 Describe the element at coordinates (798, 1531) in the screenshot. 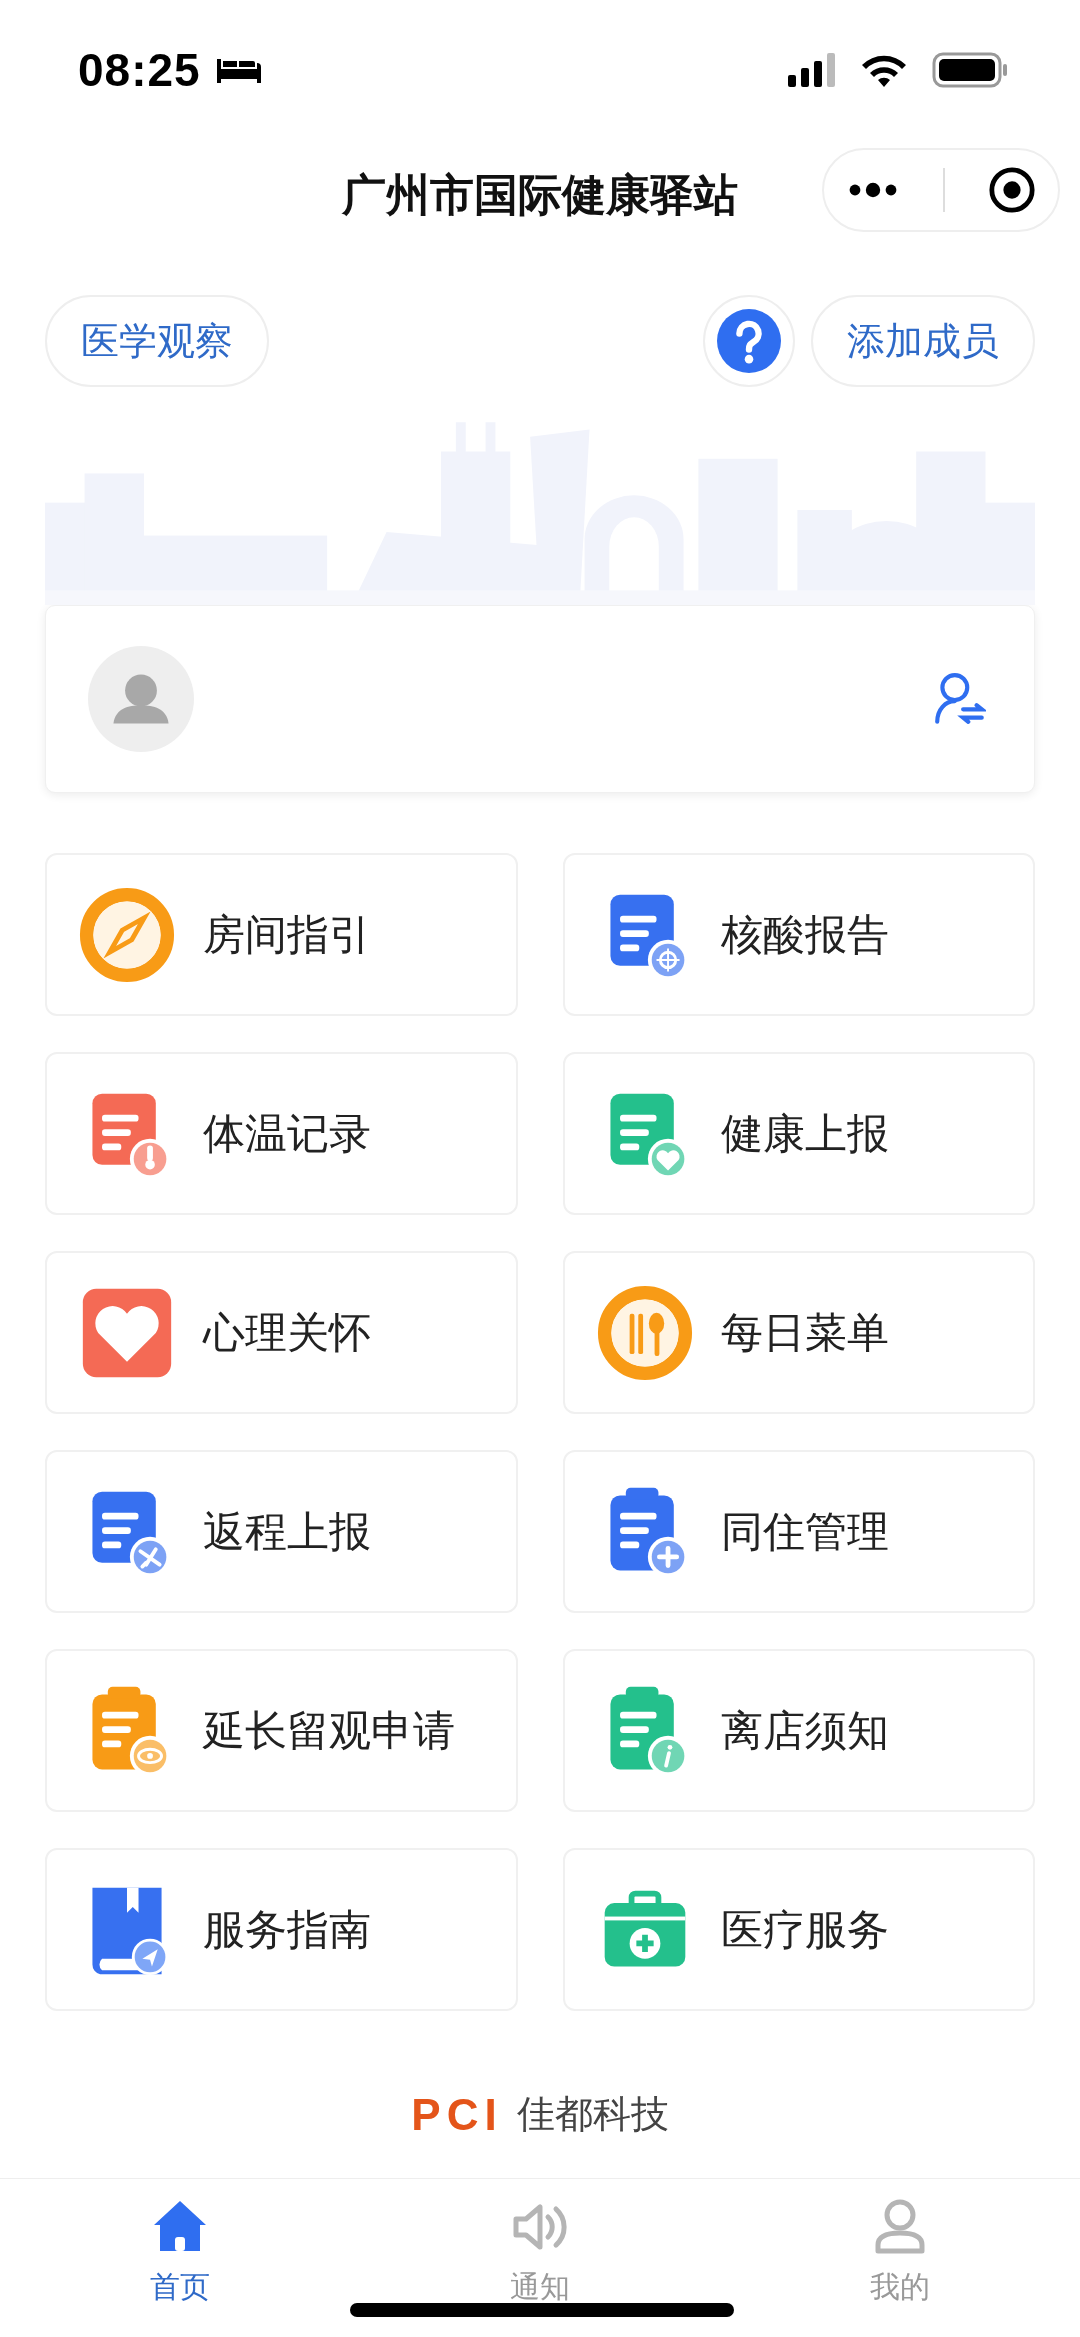

I see `menu-card: 同住管理` at that location.